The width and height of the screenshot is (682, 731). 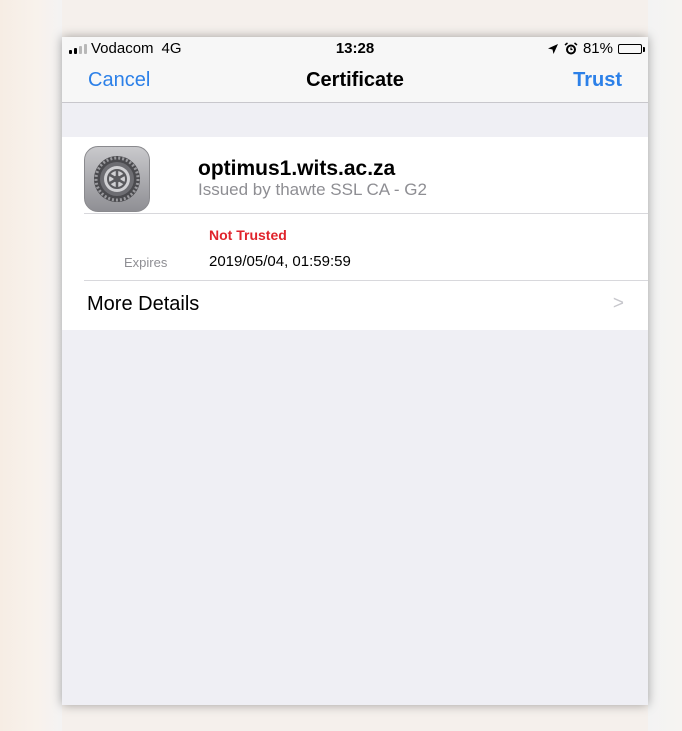 What do you see at coordinates (355, 48) in the screenshot?
I see `status-bar: Vodacom 4G 13:28 81%` at bounding box center [355, 48].